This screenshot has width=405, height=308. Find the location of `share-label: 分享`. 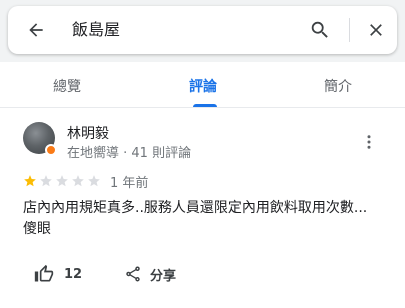

share-label: 分享 is located at coordinates (163, 276).